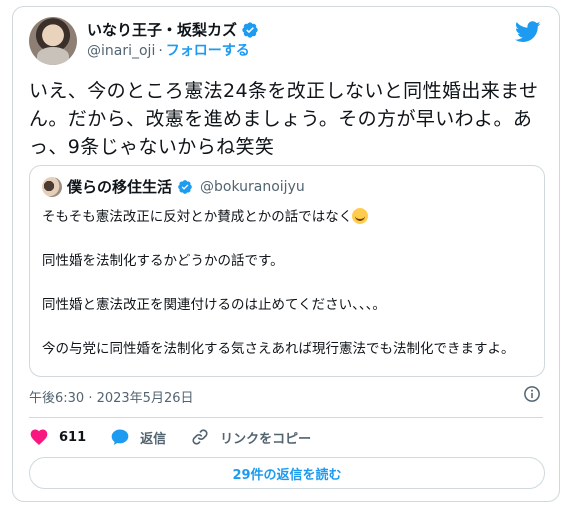  What do you see at coordinates (287, 473) in the screenshot?
I see `read-replies-button: 29件の返信を読む` at bounding box center [287, 473].